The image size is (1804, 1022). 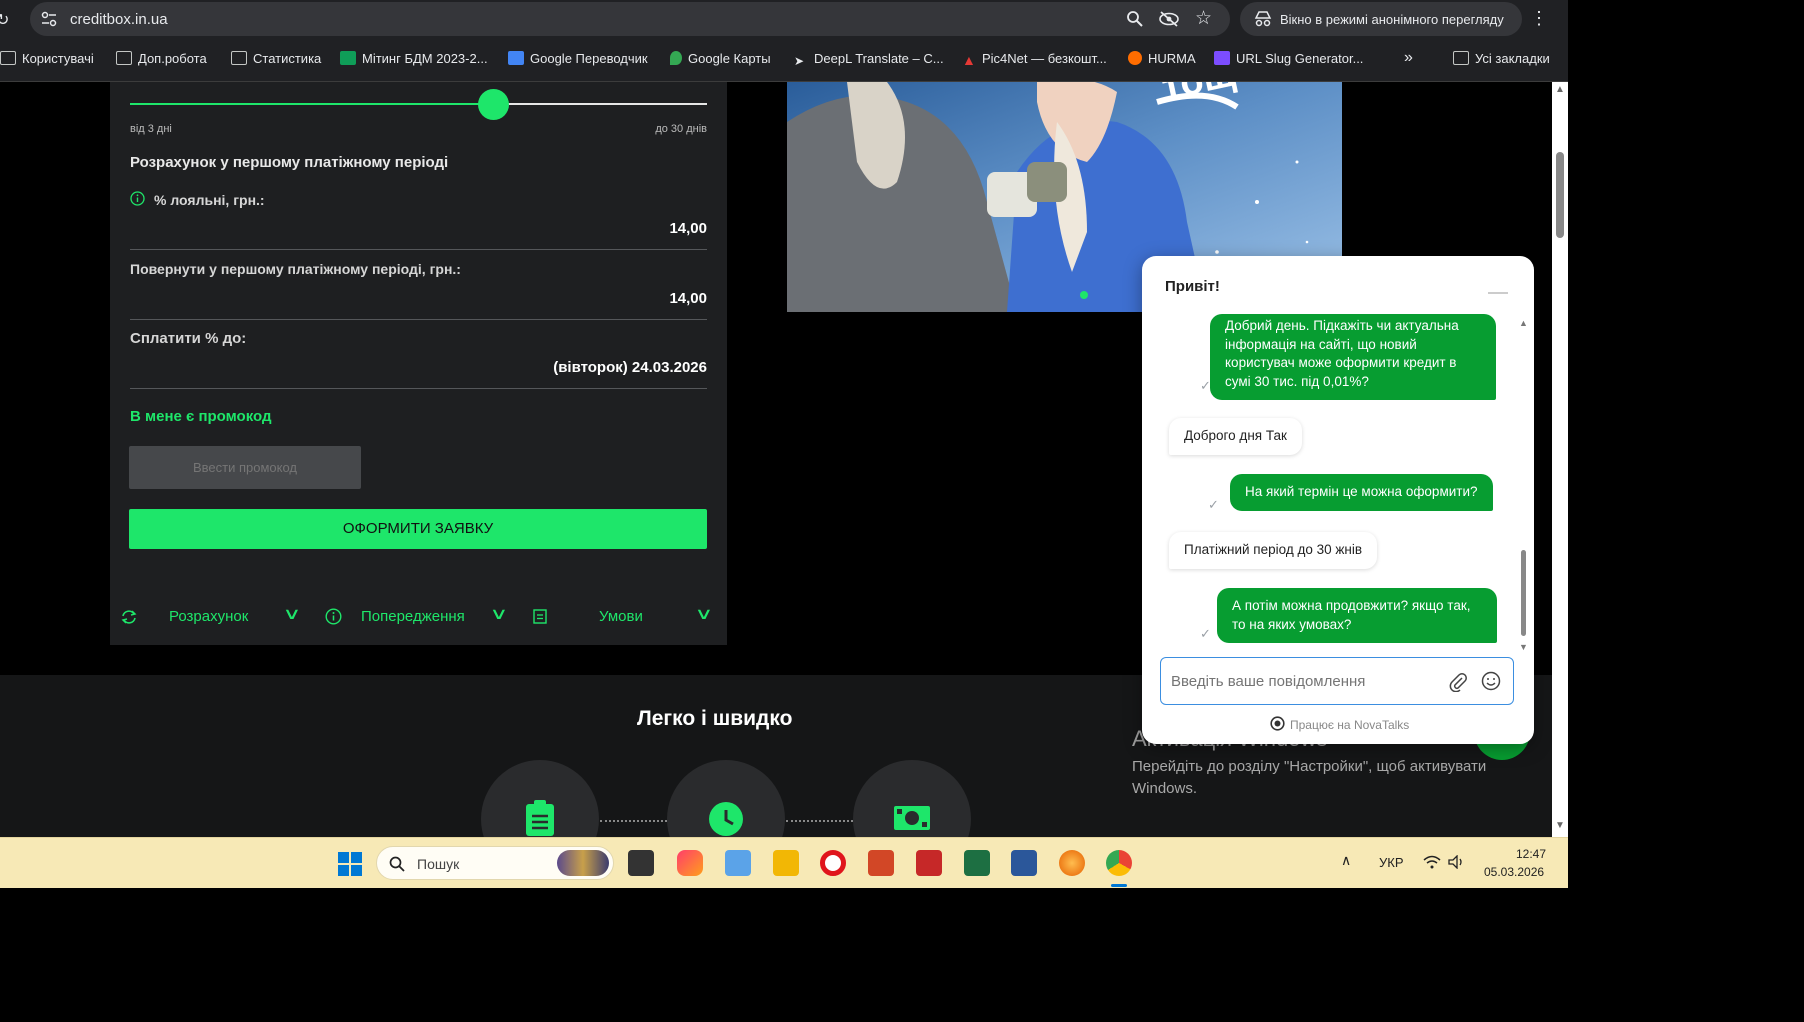 What do you see at coordinates (681, 129) in the screenshot?
I see `slider-max-label: до 30 днів` at bounding box center [681, 129].